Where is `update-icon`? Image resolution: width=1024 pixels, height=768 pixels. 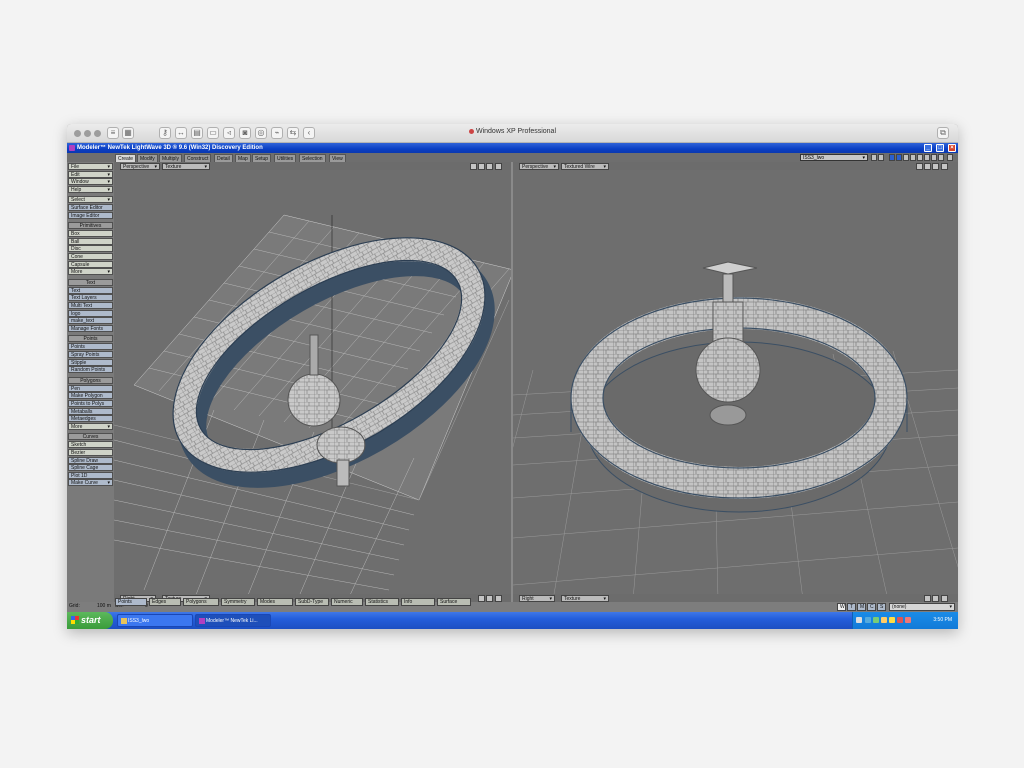 update-icon is located at coordinates (908, 620).